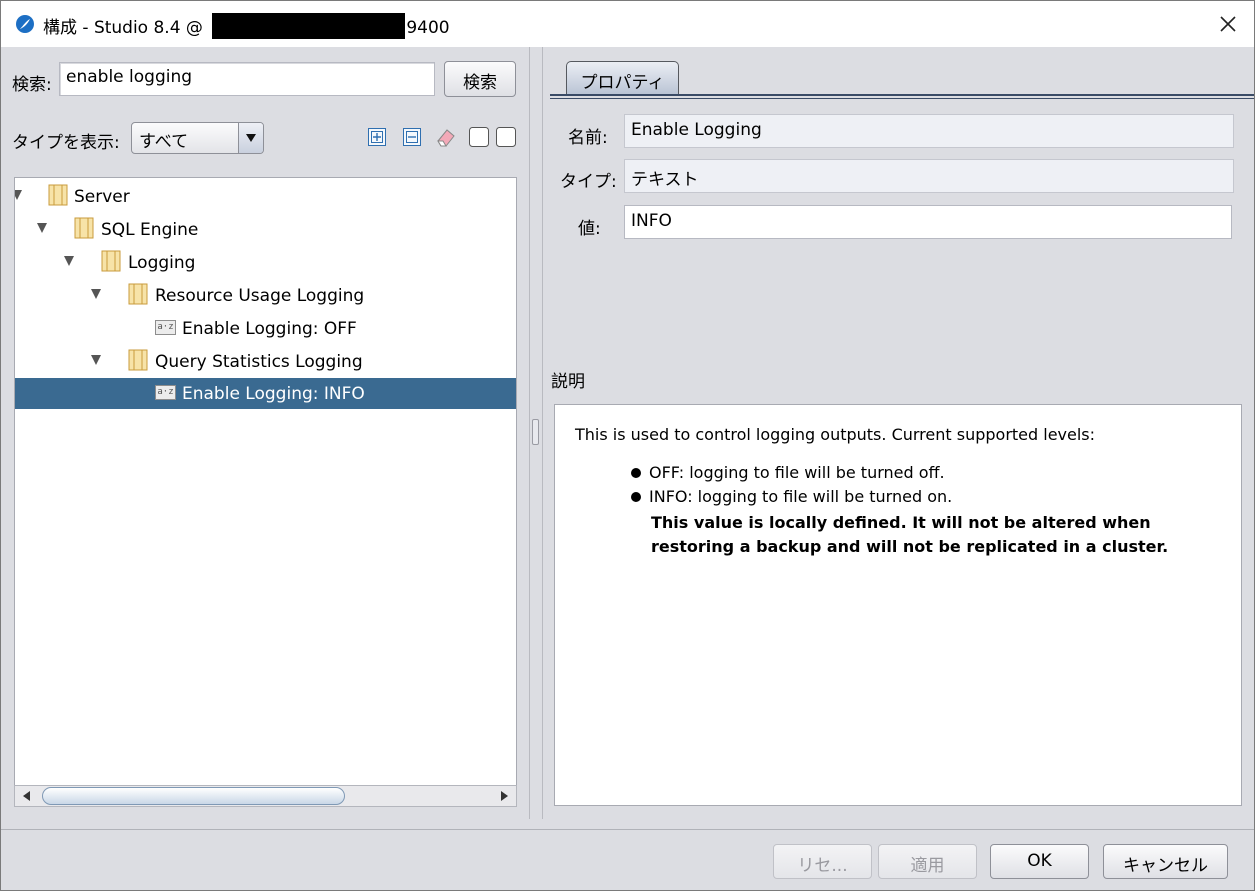 The height and width of the screenshot is (891, 1255). Describe the element at coordinates (927, 861) in the screenshot. I see `apply-button: 適用` at that location.